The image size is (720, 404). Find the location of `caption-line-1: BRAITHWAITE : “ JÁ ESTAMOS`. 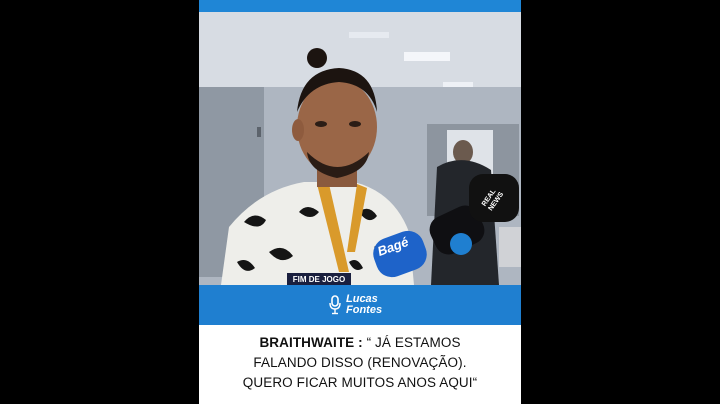

caption-line-1: BRAITHWAITE : “ JÁ ESTAMOS is located at coordinates (360, 343).